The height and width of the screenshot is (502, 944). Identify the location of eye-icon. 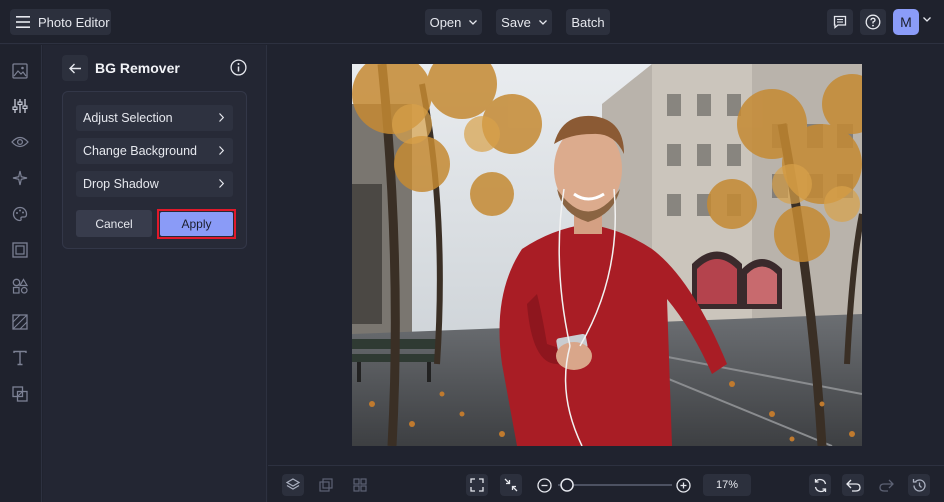
(20, 142).